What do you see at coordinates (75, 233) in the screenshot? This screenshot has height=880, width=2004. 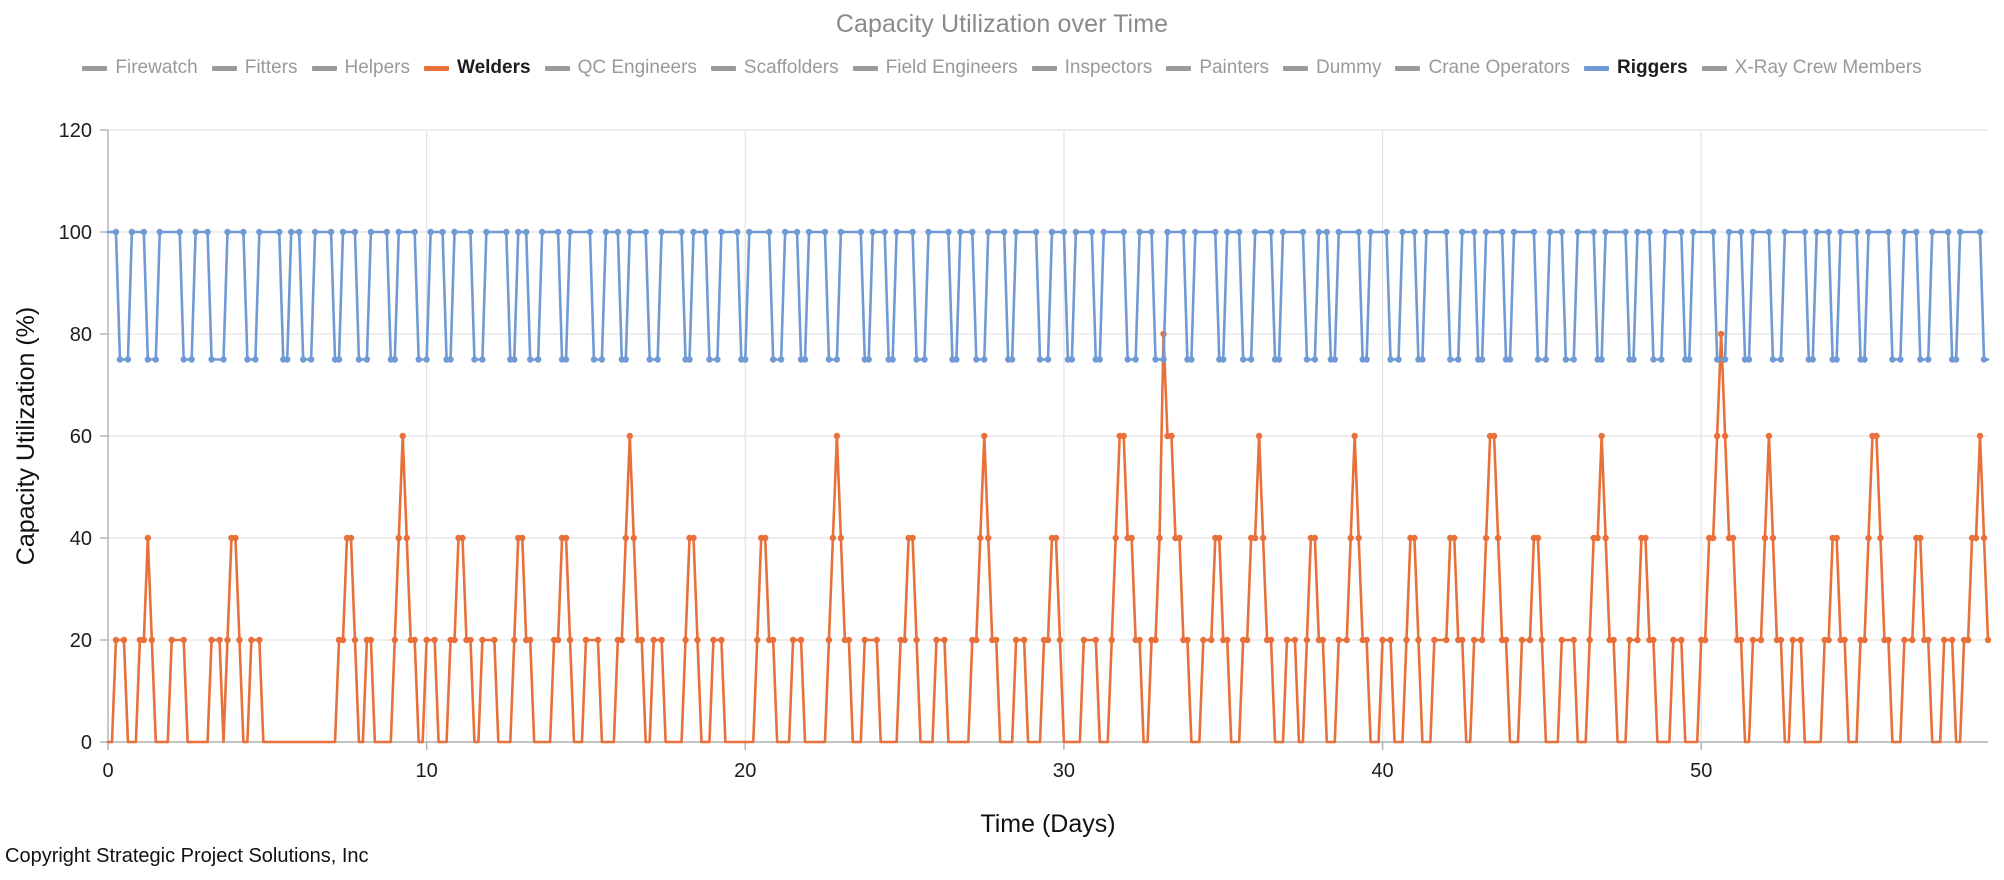 I see `y-tick-label: 100` at bounding box center [75, 233].